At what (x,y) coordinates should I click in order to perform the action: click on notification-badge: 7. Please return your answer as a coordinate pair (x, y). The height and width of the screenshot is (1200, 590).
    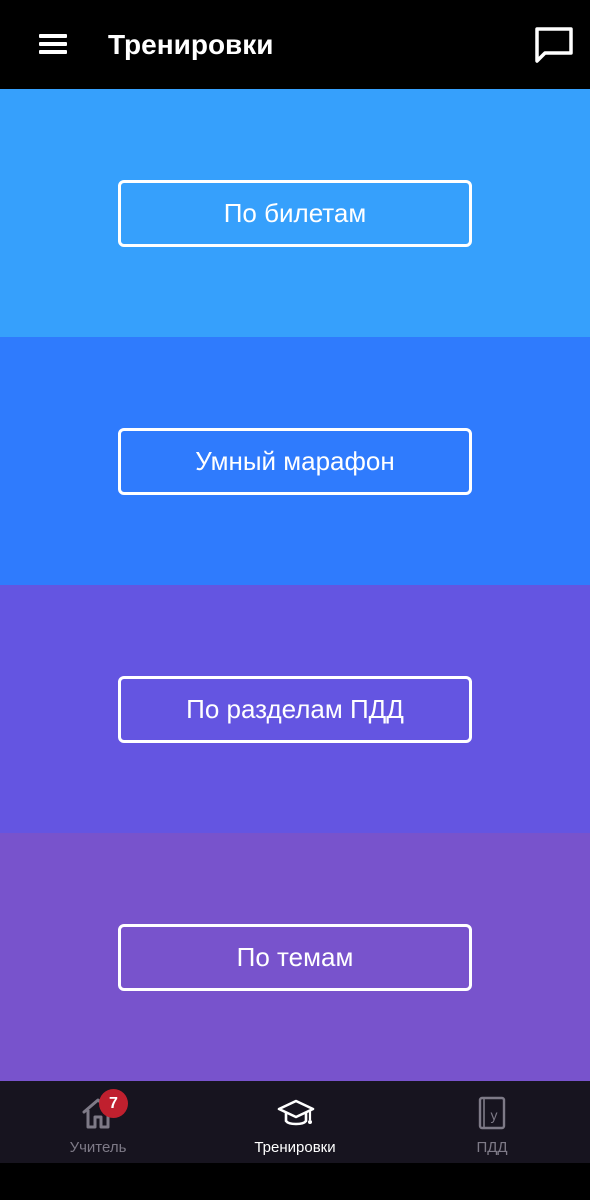
    Looking at the image, I should click on (113, 1103).